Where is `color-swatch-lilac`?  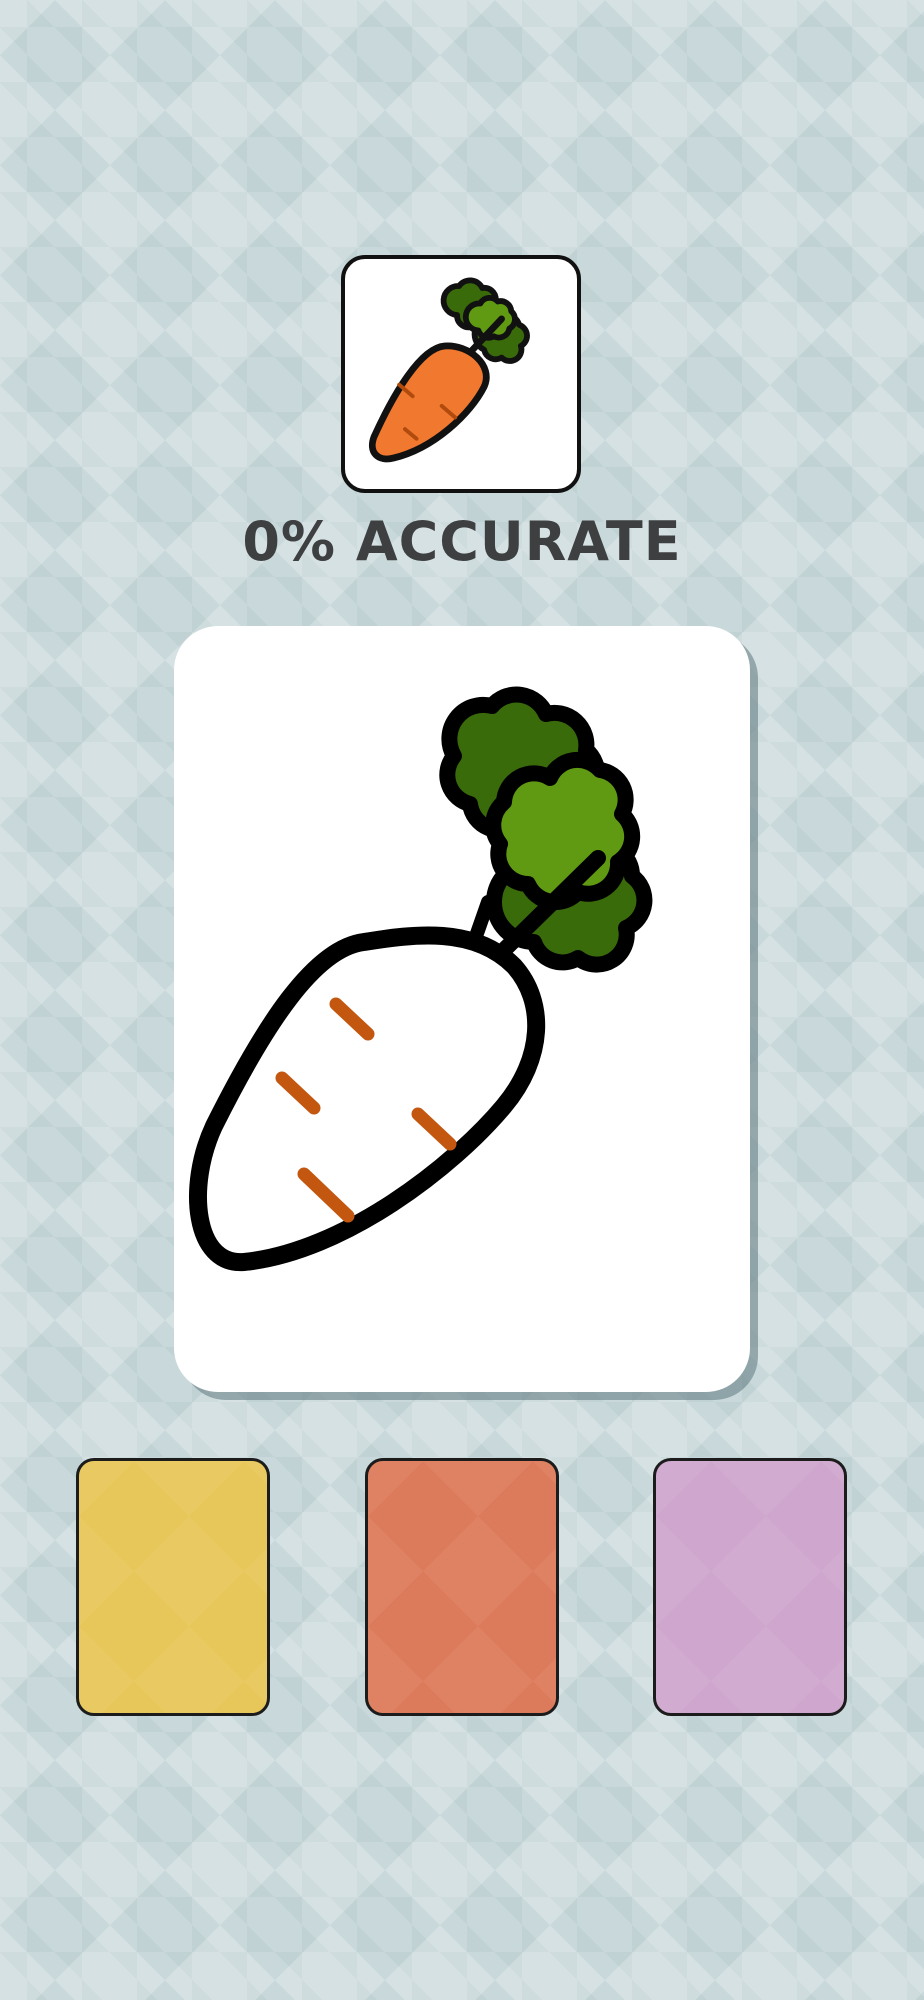 color-swatch-lilac is located at coordinates (750, 1587).